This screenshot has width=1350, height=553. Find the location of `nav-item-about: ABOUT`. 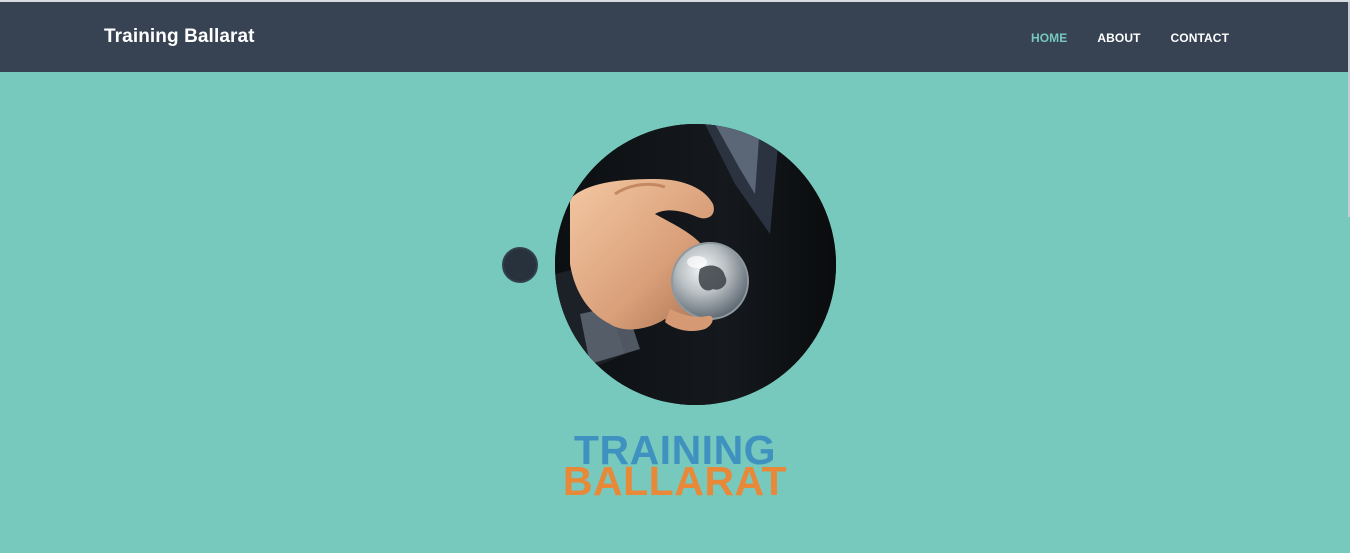

nav-item-about: ABOUT is located at coordinates (1118, 38).